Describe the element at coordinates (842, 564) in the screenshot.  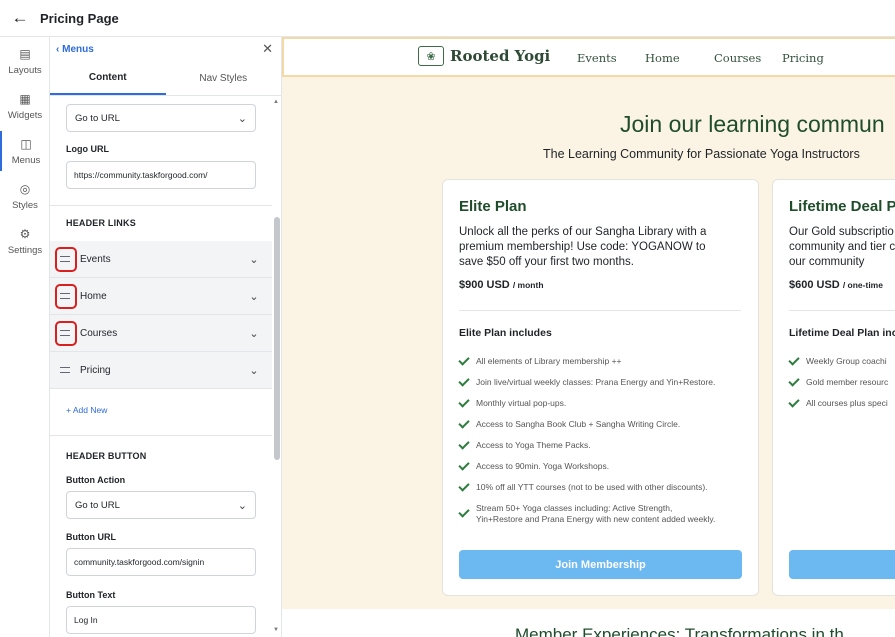
I see `join-button: Jo` at that location.